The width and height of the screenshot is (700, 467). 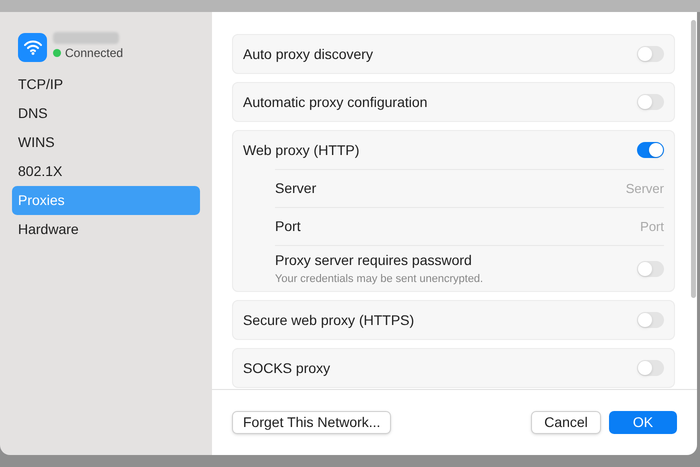 What do you see at coordinates (329, 320) in the screenshot?
I see `setting-label: Secure web proxy (HTTPS)` at bounding box center [329, 320].